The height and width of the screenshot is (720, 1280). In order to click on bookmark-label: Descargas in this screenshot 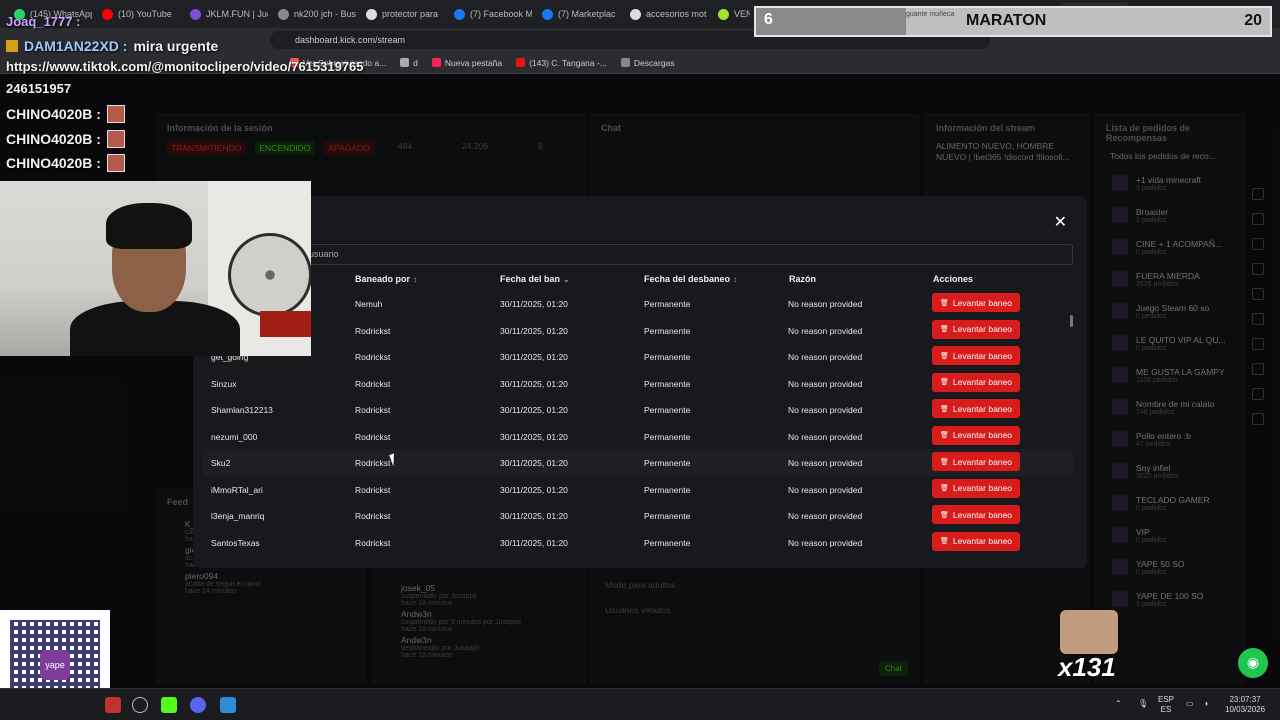, I will do `click(654, 62)`.